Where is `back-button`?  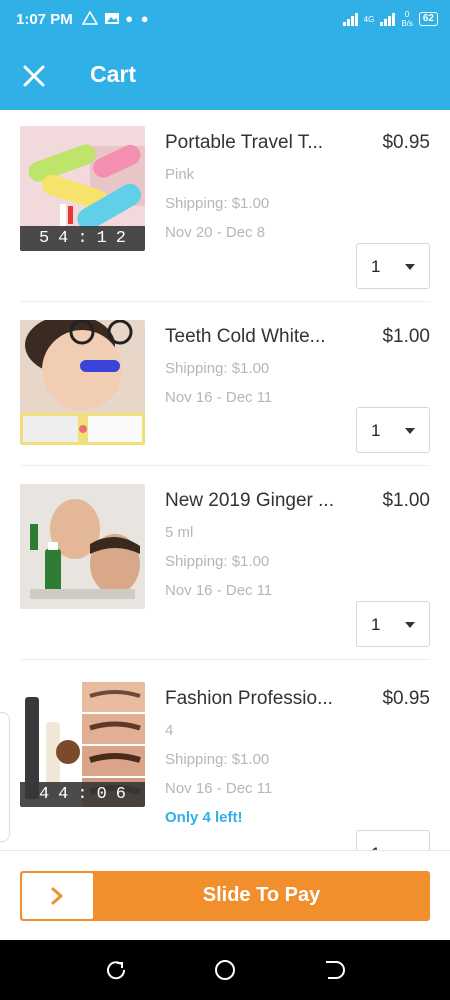 back-button is located at coordinates (334, 970).